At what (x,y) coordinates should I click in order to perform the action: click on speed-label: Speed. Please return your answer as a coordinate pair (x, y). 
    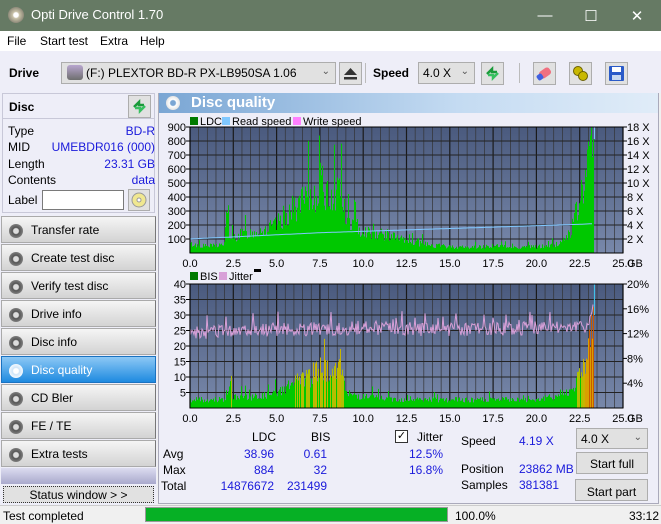
    Looking at the image, I should click on (391, 73).